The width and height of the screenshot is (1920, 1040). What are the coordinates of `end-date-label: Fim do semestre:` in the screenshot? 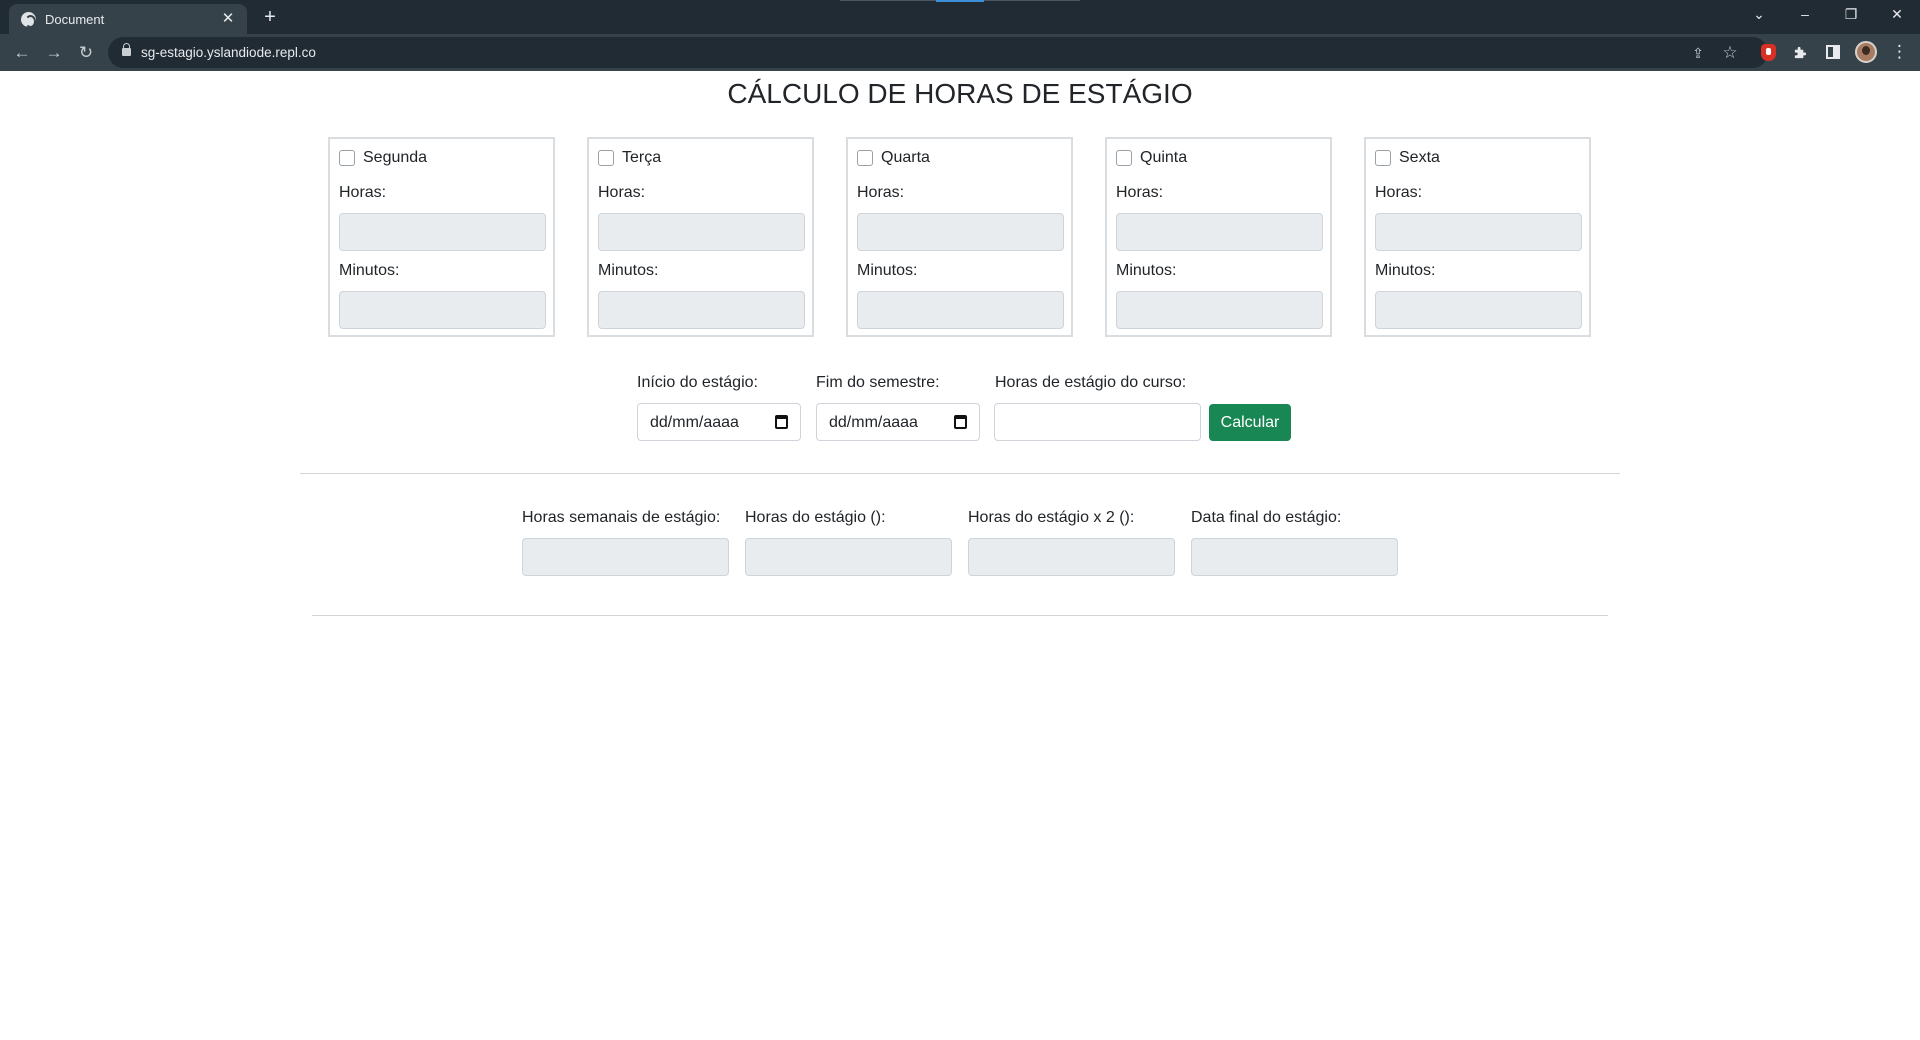 It's located at (878, 382).